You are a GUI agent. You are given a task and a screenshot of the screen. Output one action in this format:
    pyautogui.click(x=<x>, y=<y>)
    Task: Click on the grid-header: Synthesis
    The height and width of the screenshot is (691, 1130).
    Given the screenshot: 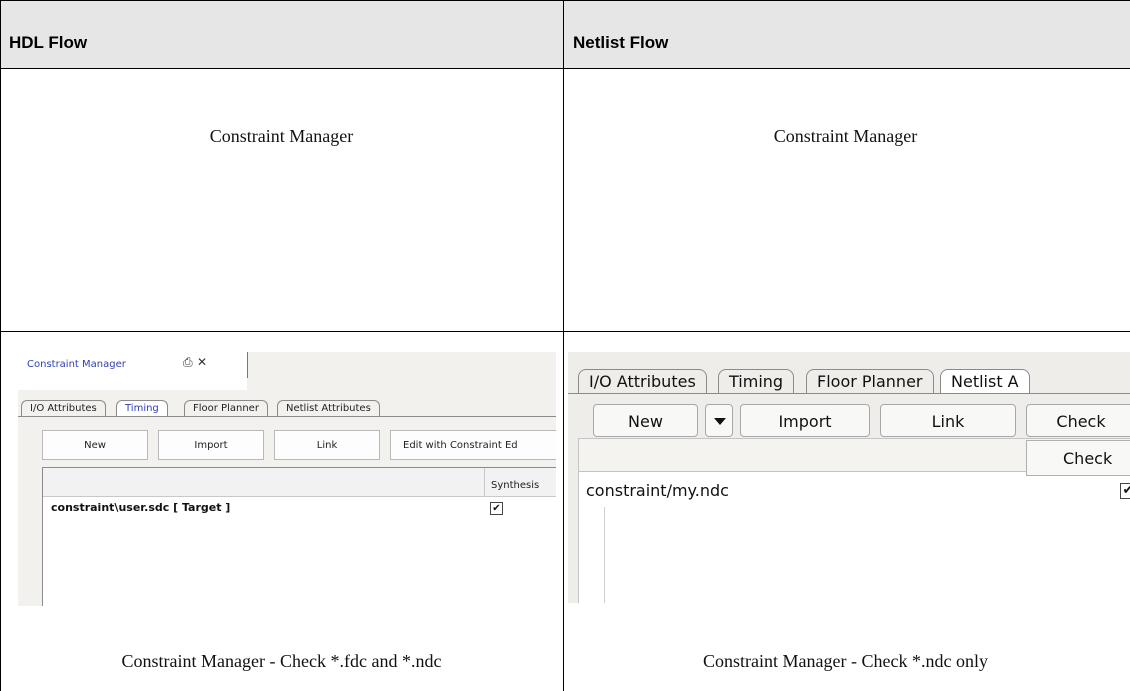 What is the action you would take?
    pyautogui.click(x=299, y=482)
    